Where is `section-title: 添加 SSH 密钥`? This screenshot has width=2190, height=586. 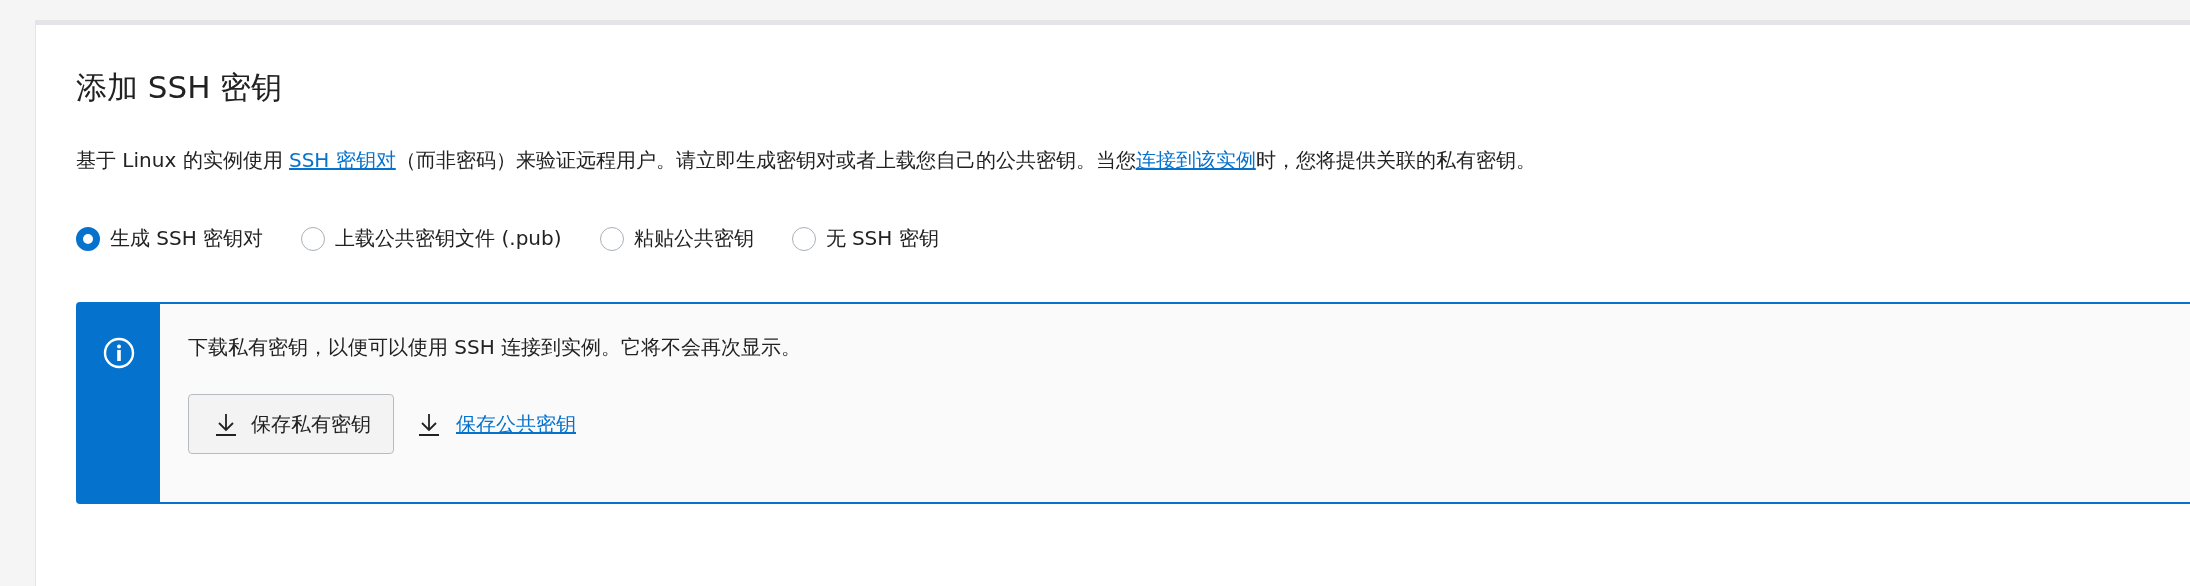
section-title: 添加 SSH 密钥 is located at coordinates (180, 87).